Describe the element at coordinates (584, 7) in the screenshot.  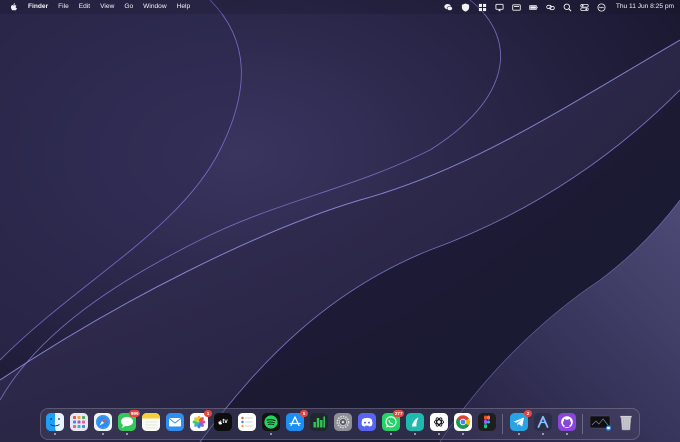
I see `control-center-icon` at that location.